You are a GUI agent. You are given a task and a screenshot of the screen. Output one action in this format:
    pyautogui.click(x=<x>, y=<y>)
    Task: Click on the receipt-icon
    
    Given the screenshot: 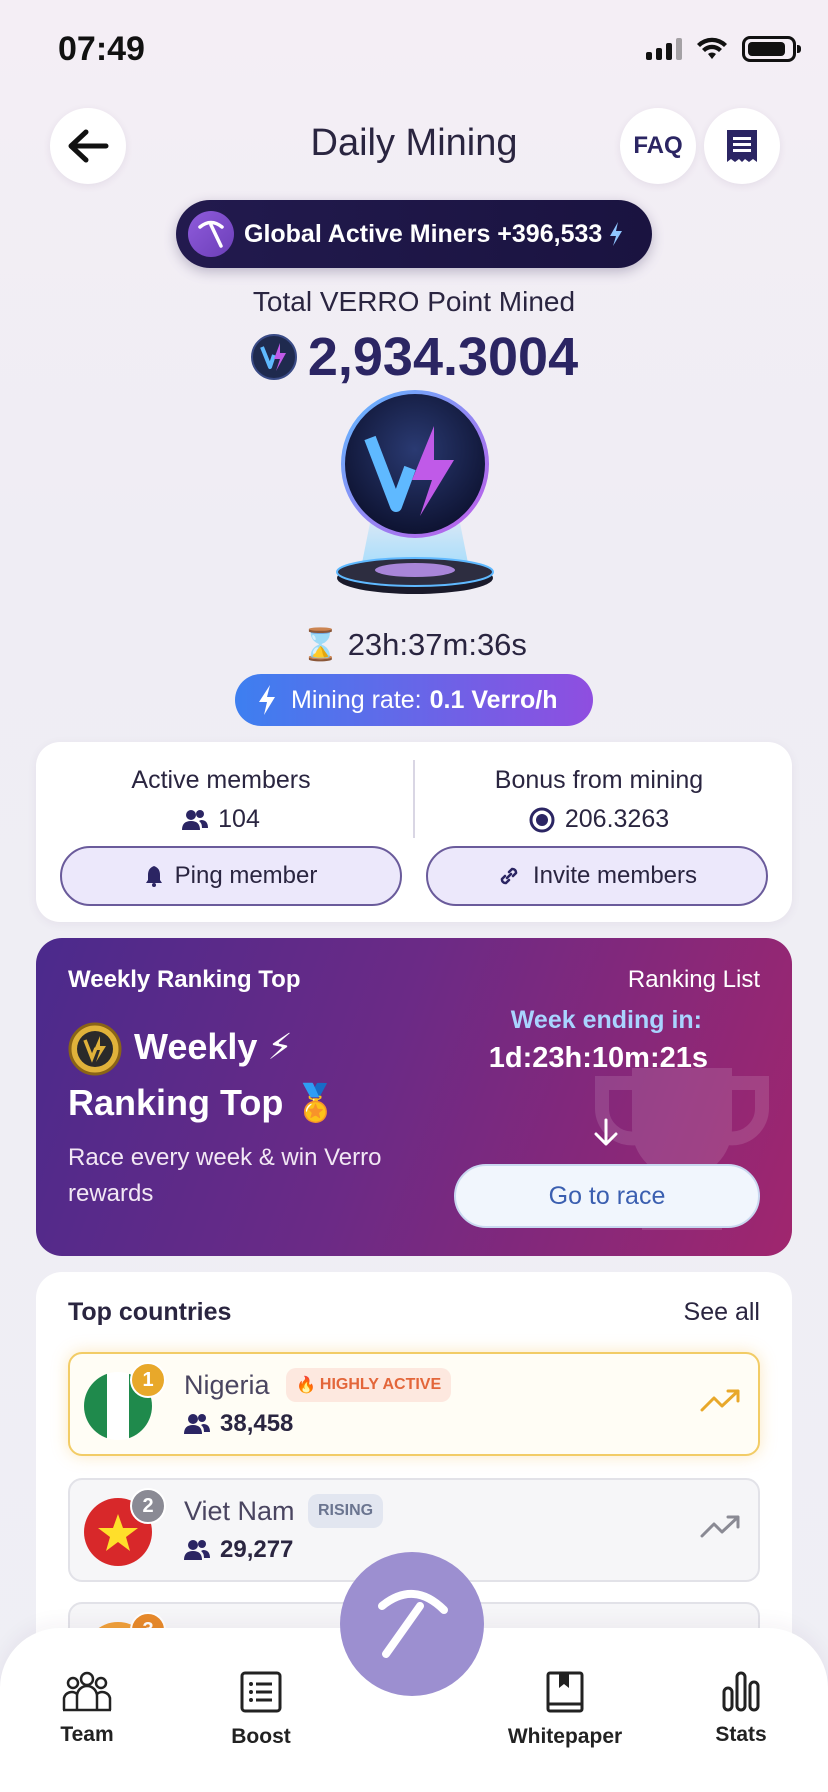 What is the action you would take?
    pyautogui.click(x=742, y=146)
    